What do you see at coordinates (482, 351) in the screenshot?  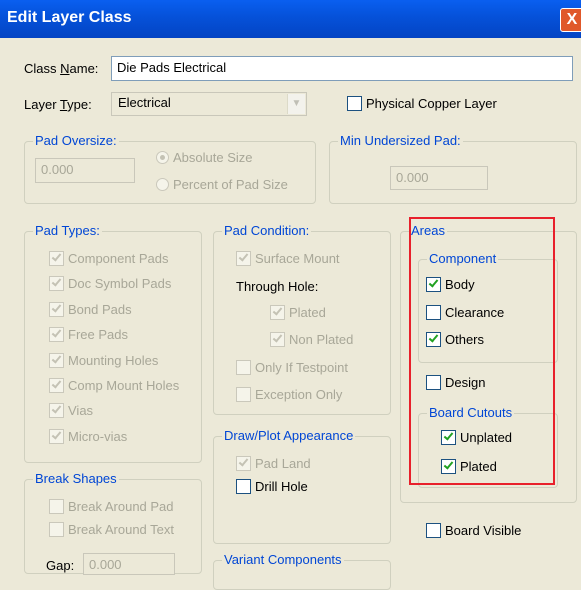 I see `highlight-box` at bounding box center [482, 351].